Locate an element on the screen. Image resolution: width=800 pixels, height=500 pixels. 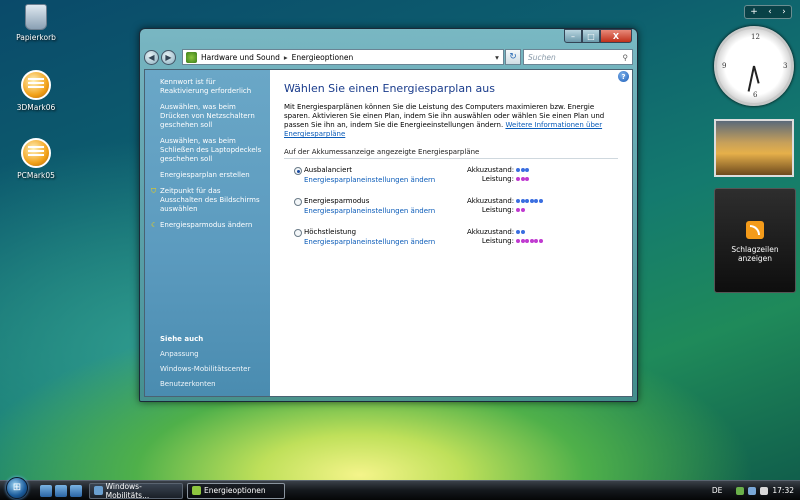
show-desktop-icon is located at coordinates (46, 490).